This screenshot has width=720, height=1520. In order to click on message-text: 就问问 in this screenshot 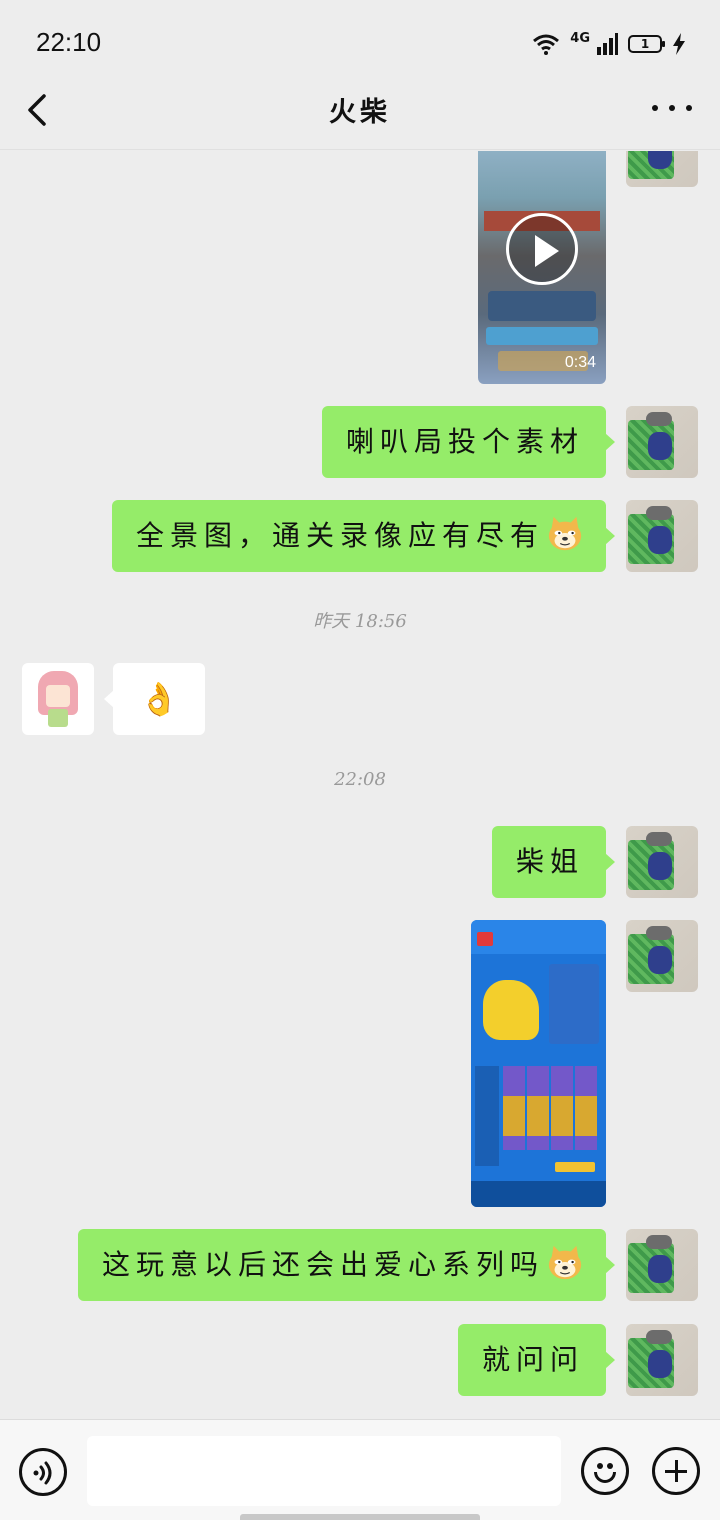, I will do `click(532, 1359)`.